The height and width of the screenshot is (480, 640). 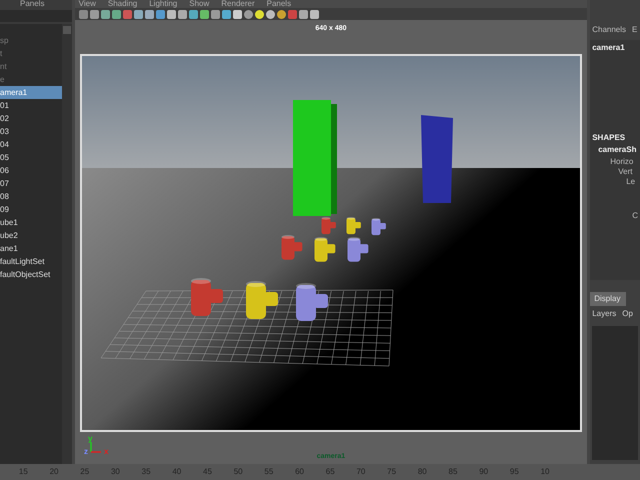 What do you see at coordinates (31, 274) in the screenshot?
I see `outliner-item: faultObjectSet` at bounding box center [31, 274].